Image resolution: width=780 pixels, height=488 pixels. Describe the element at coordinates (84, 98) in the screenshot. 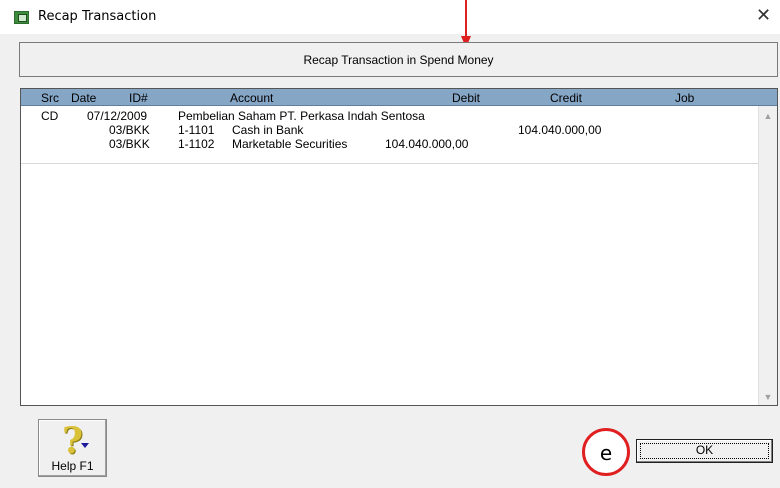

I see `column-date: Date` at that location.